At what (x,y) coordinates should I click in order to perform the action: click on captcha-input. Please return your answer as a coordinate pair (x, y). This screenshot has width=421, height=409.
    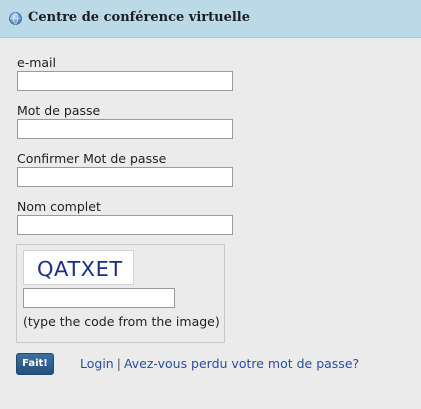
    Looking at the image, I should click on (99, 298).